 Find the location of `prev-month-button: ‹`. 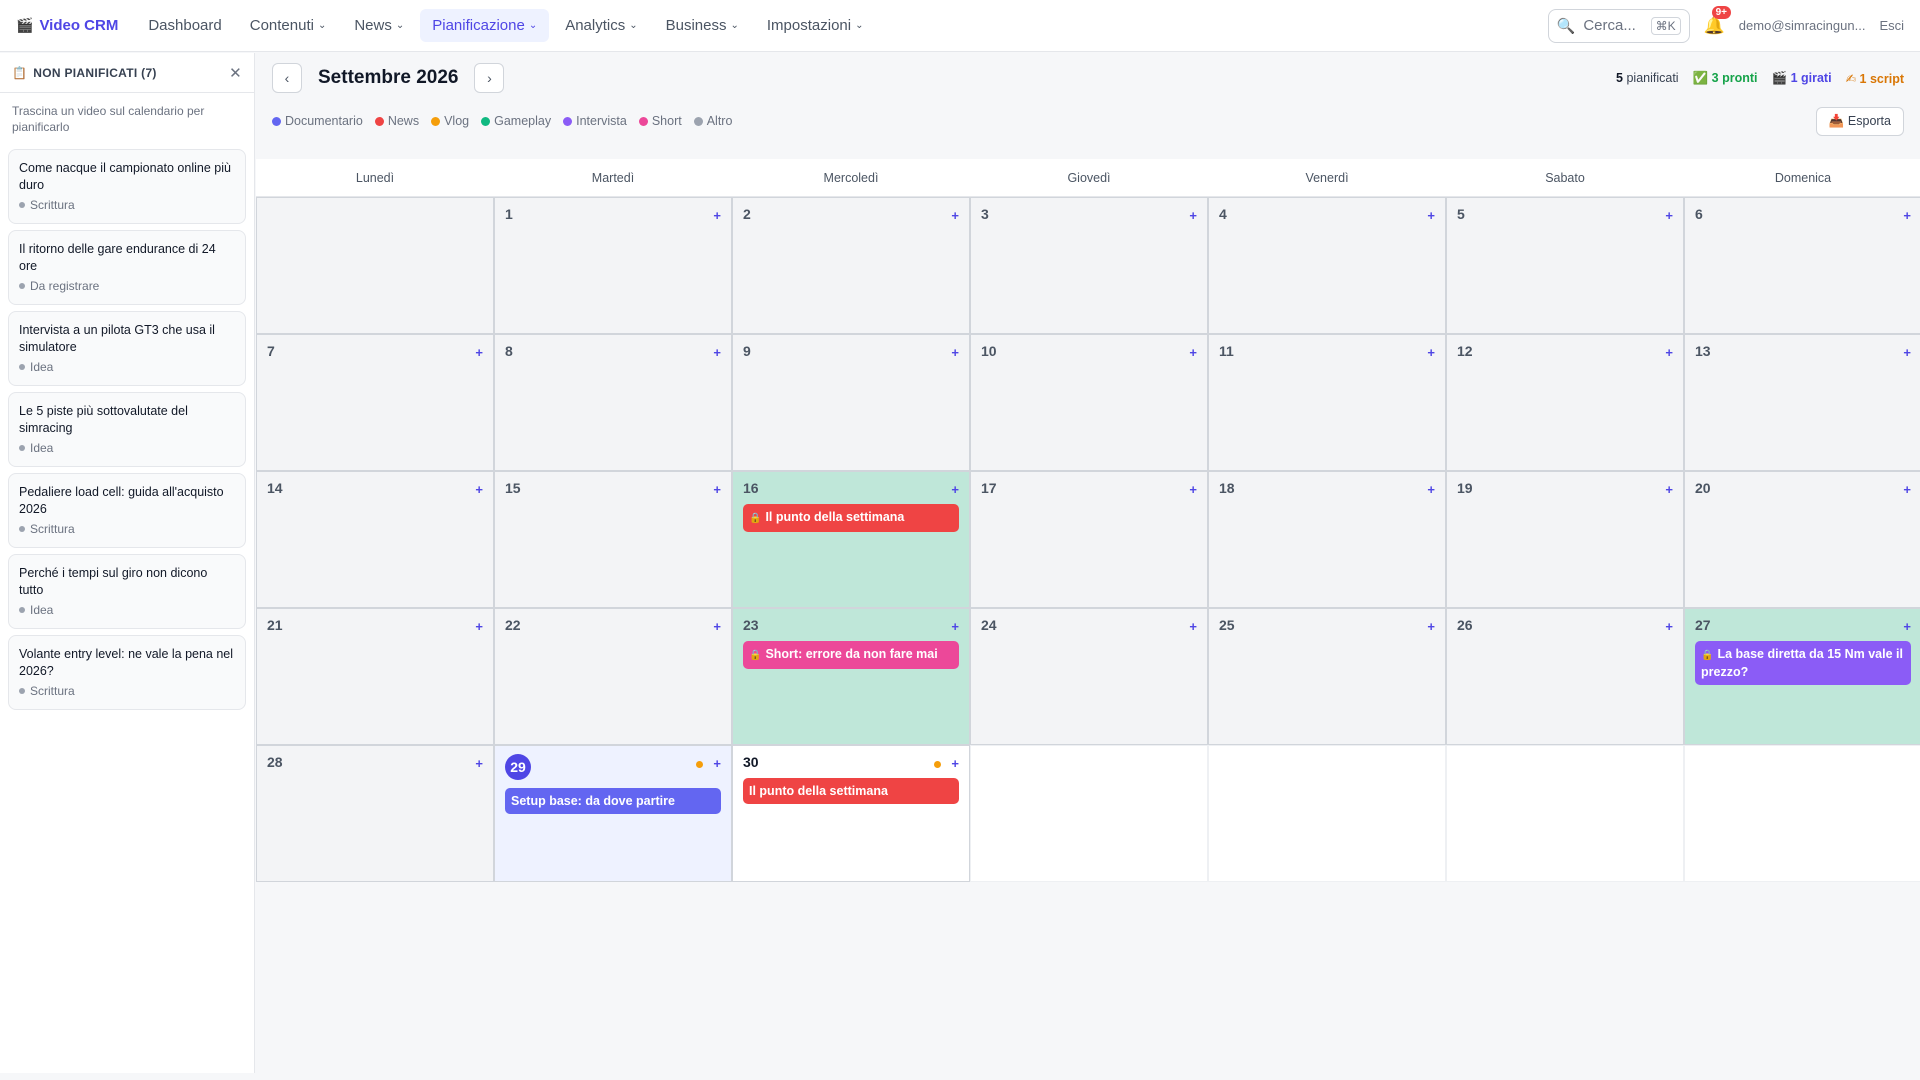

prev-month-button: ‹ is located at coordinates (287, 78).